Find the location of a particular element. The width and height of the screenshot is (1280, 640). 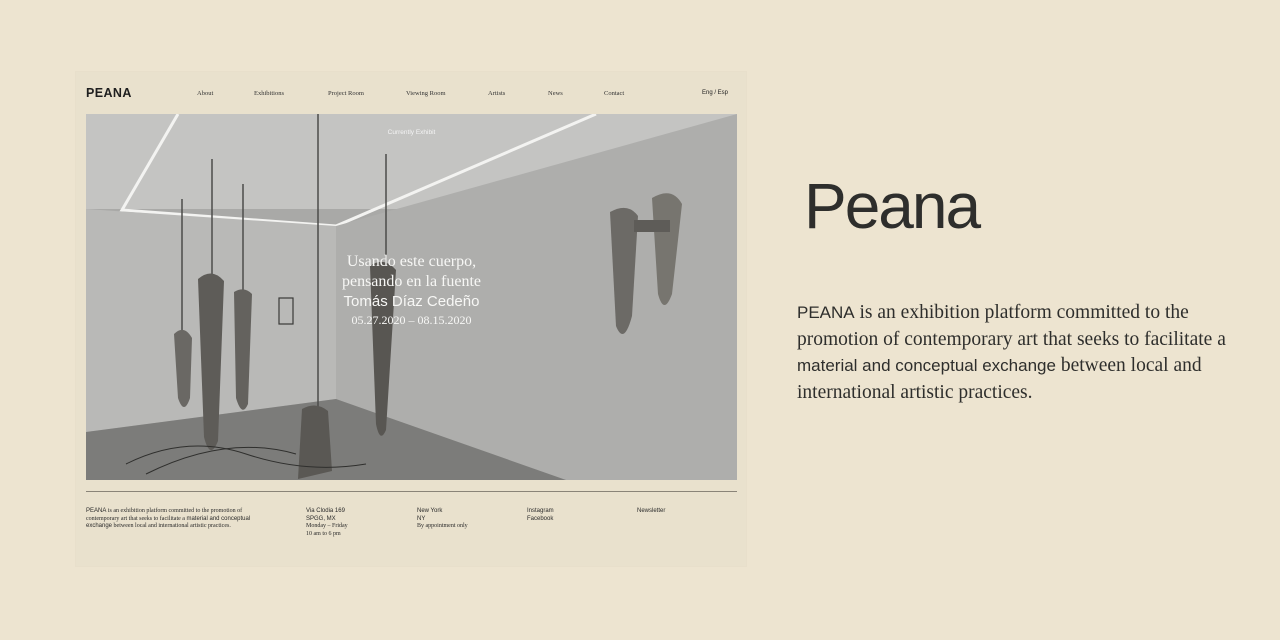

nav-project-room: Project Room is located at coordinates (346, 93).